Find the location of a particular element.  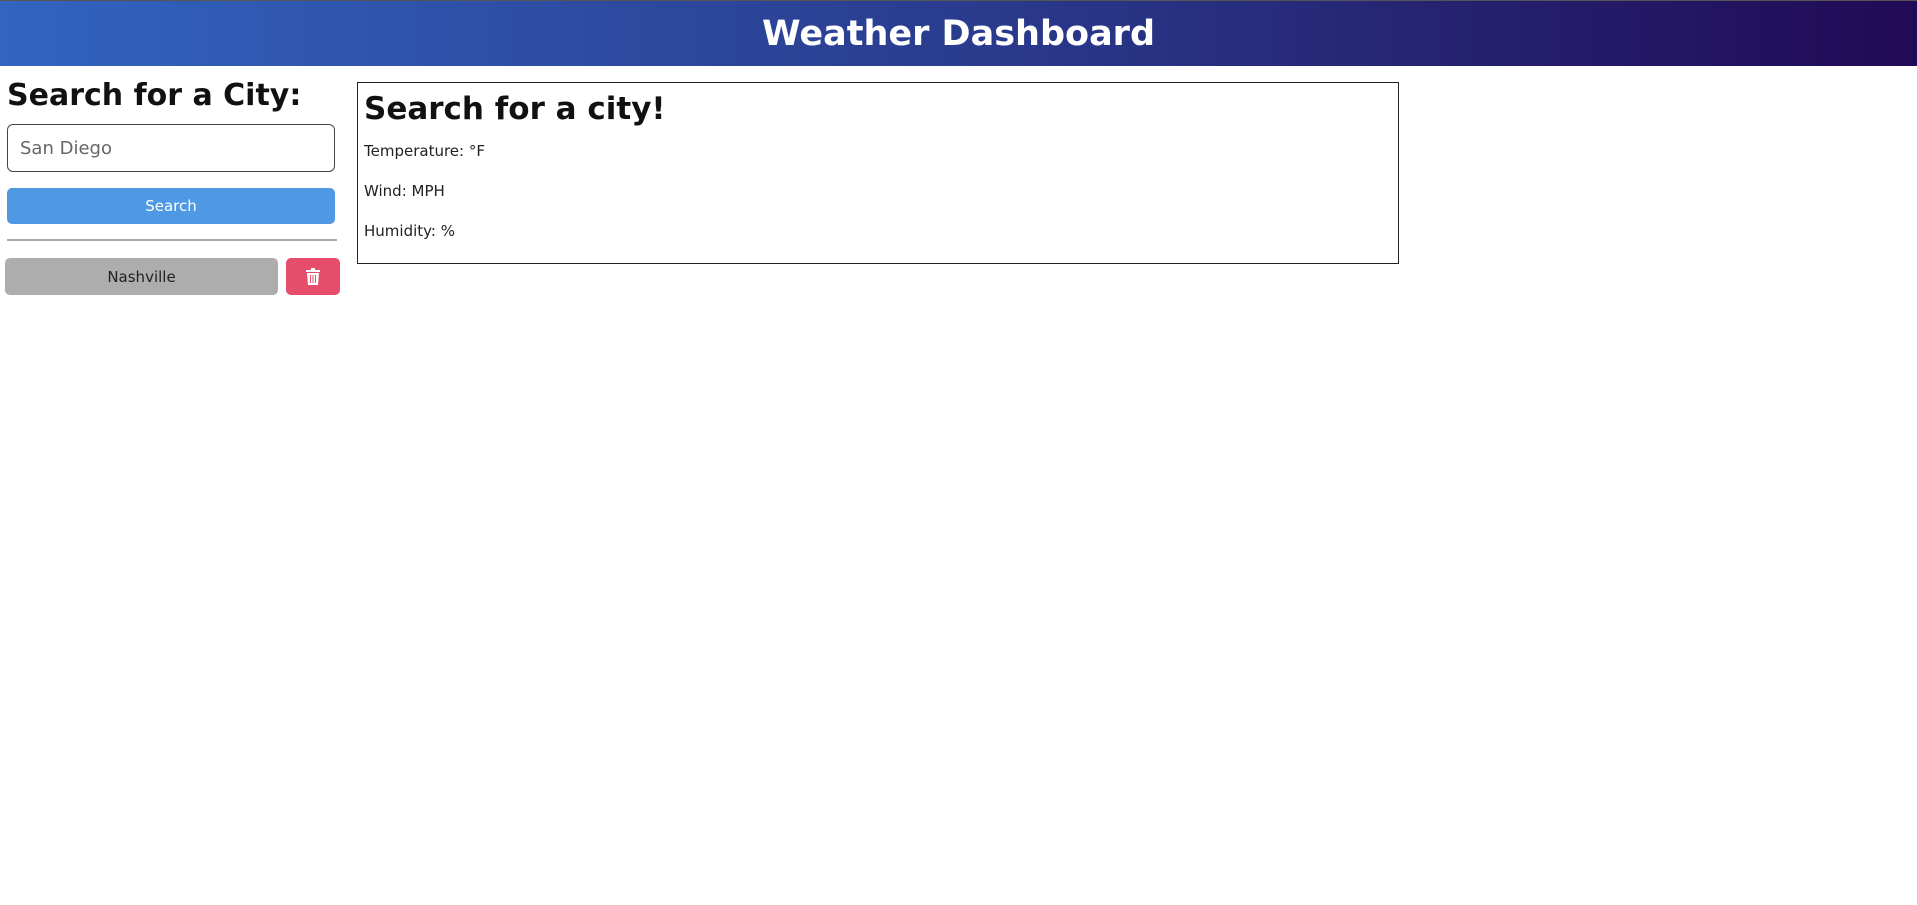

temperature-text: Temperature: °F is located at coordinates (424, 151).